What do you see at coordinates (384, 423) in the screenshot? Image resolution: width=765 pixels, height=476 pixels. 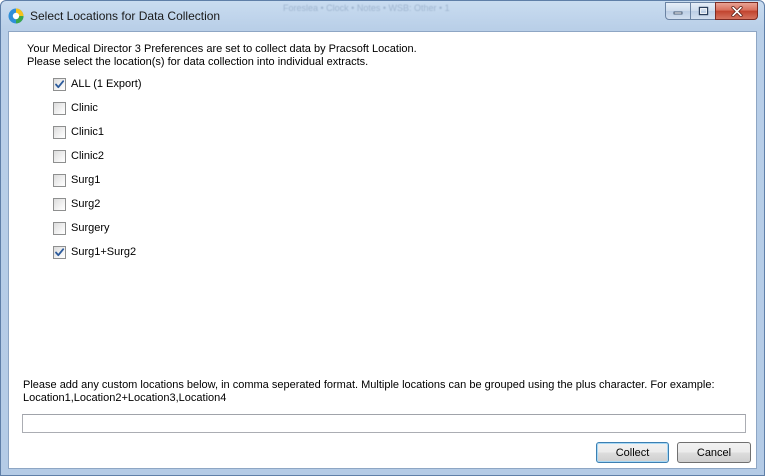 I see `custom-locations-input` at bounding box center [384, 423].